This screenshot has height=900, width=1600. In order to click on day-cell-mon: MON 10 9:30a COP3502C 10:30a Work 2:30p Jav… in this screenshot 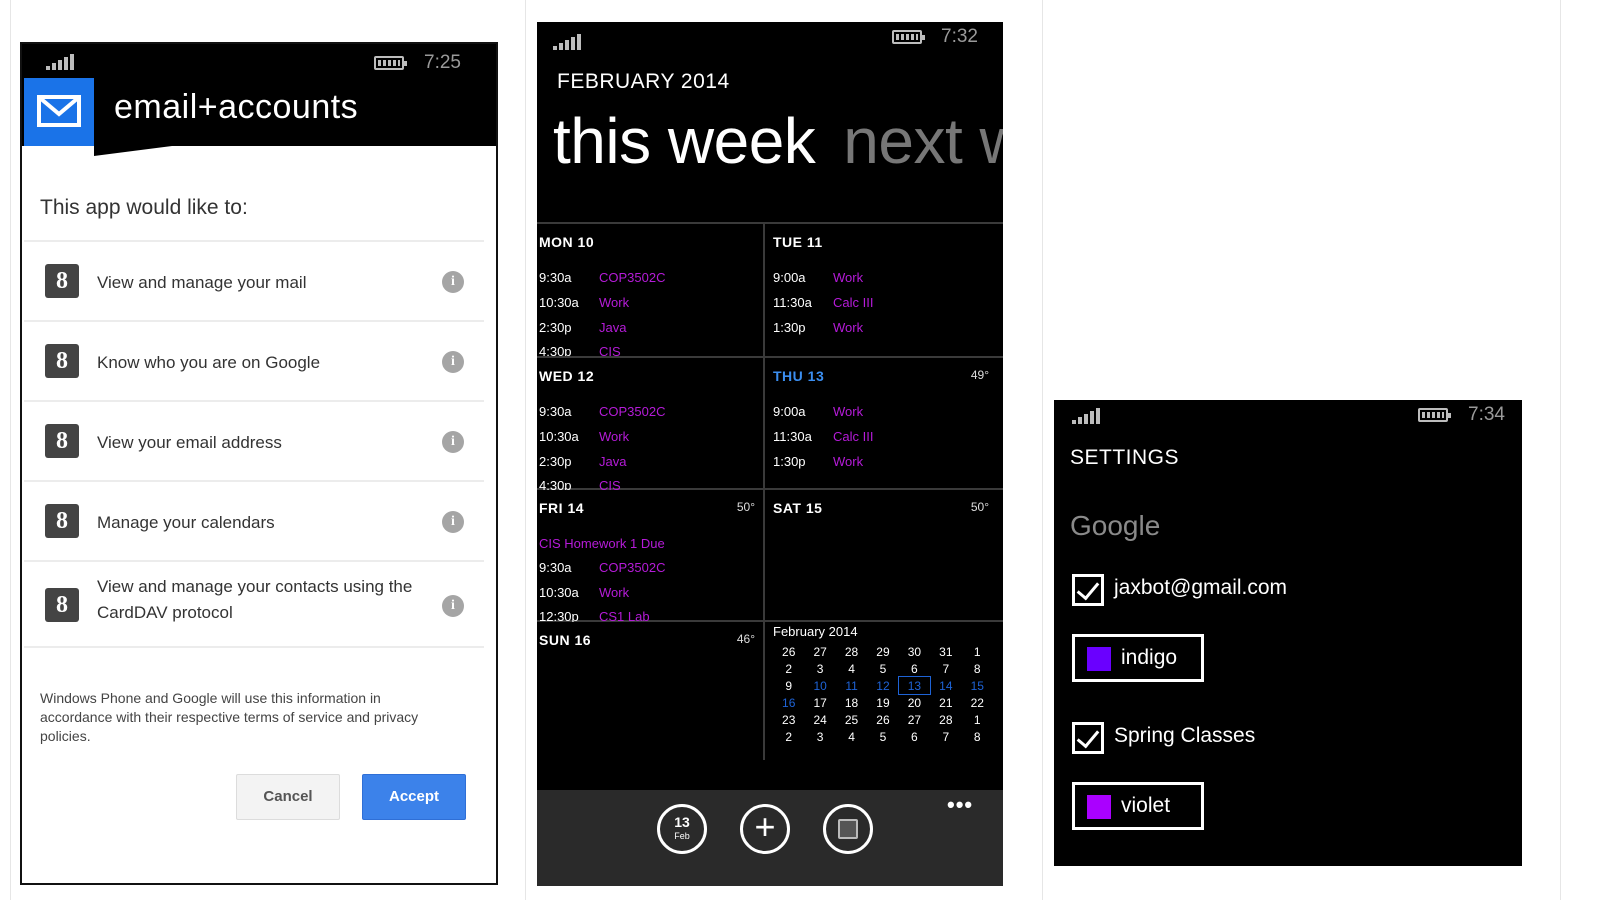, I will do `click(650, 290)`.